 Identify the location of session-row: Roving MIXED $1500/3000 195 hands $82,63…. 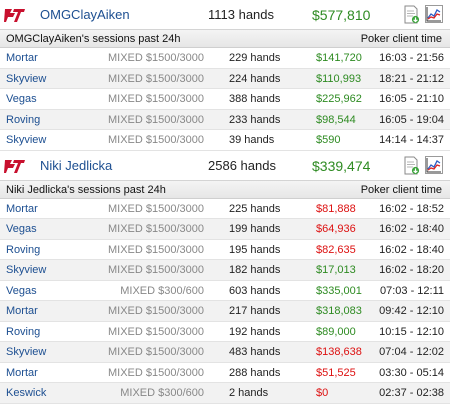
(225, 250).